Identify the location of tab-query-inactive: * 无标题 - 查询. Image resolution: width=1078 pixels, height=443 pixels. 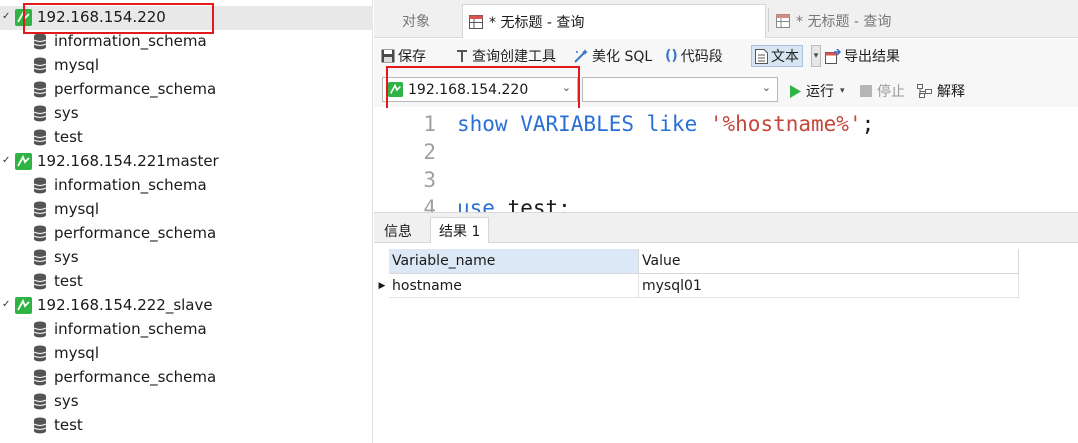
(830, 21).